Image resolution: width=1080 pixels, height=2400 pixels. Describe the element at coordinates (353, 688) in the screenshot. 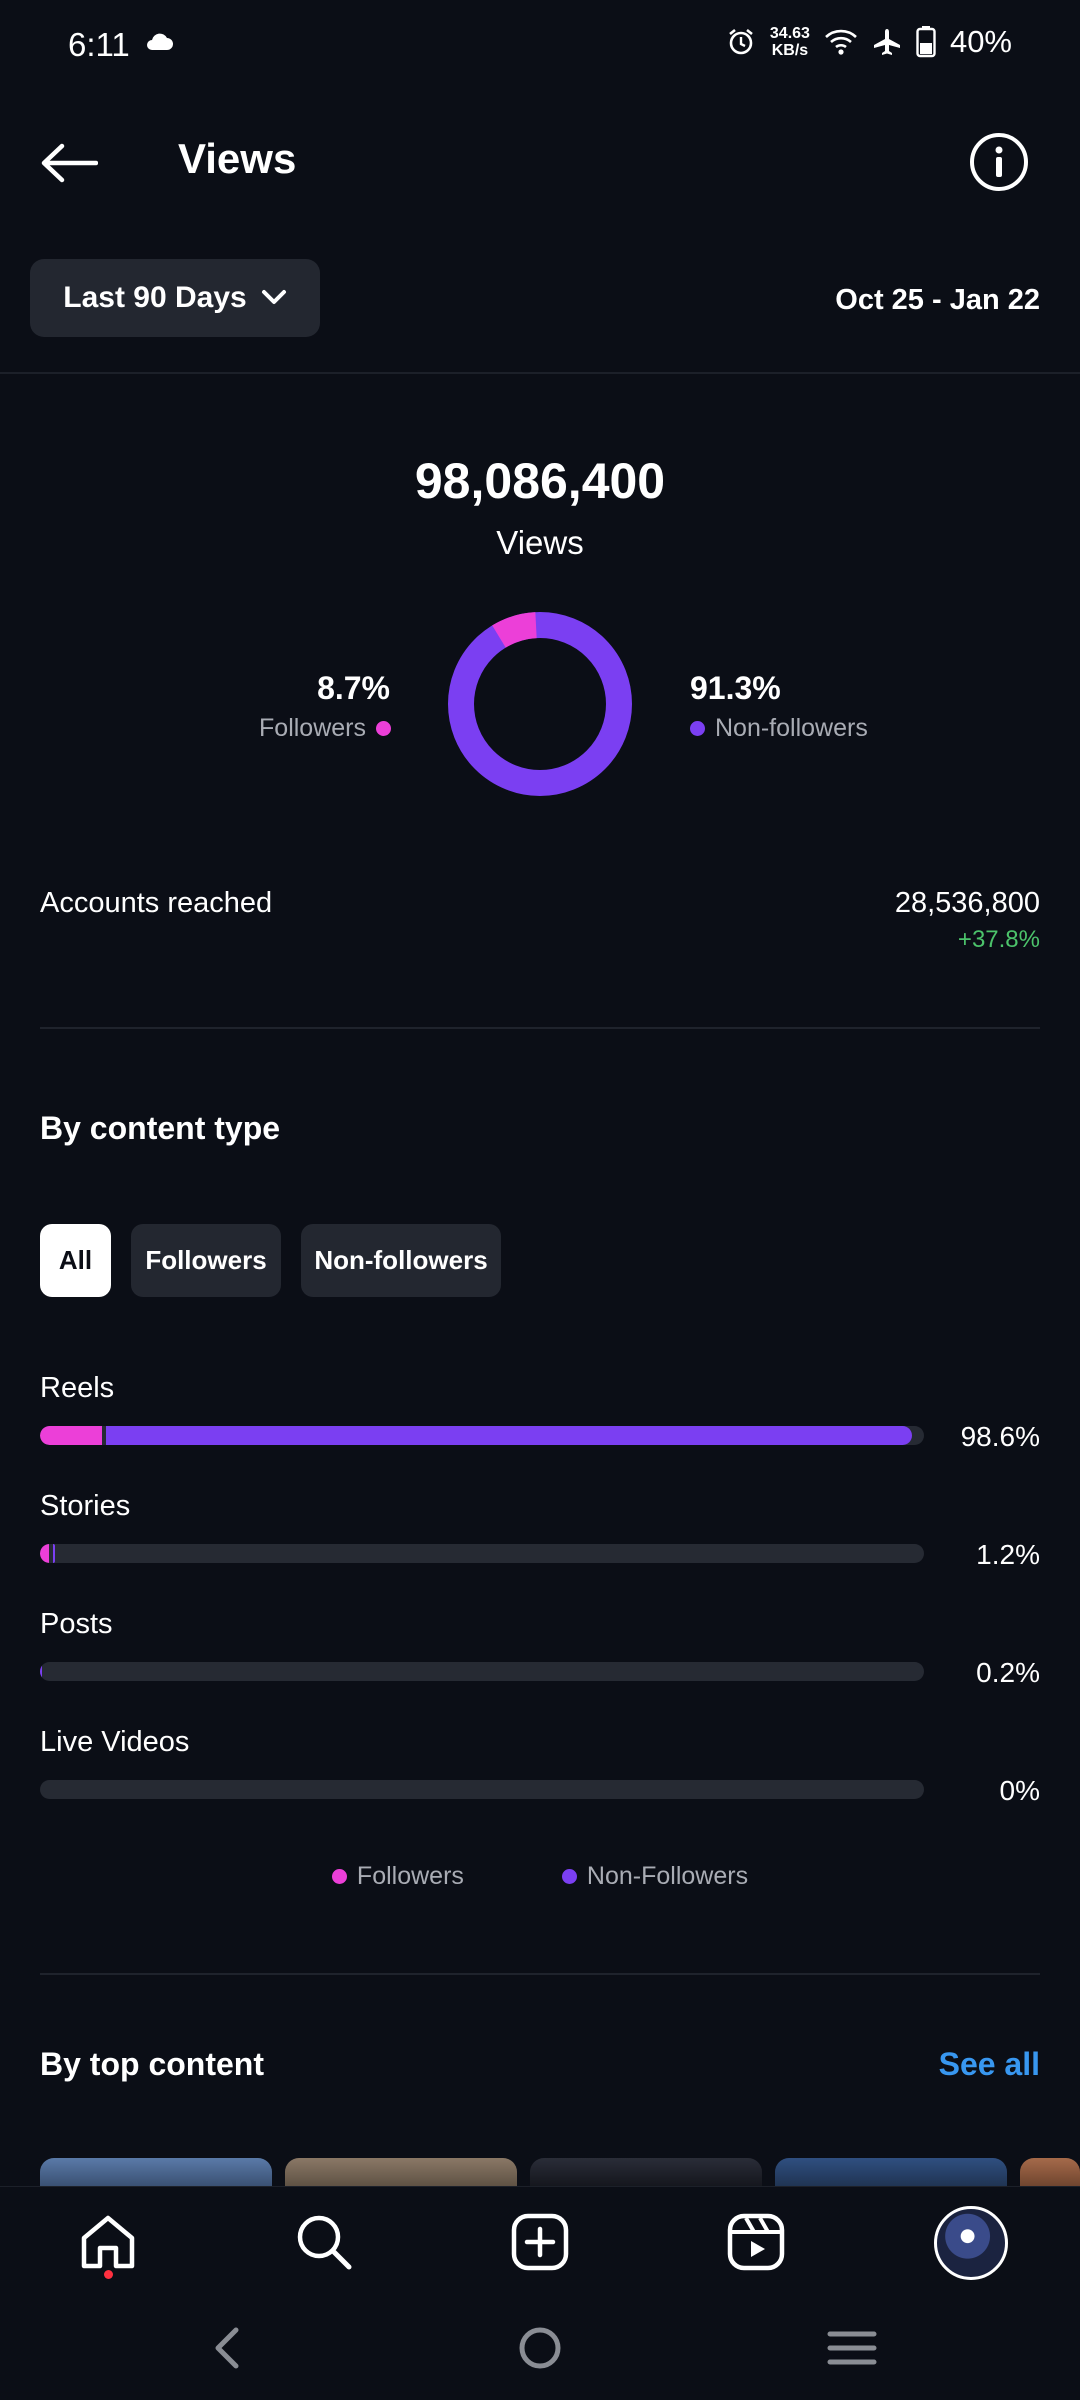

I see `followers-percent: 8.7%` at that location.